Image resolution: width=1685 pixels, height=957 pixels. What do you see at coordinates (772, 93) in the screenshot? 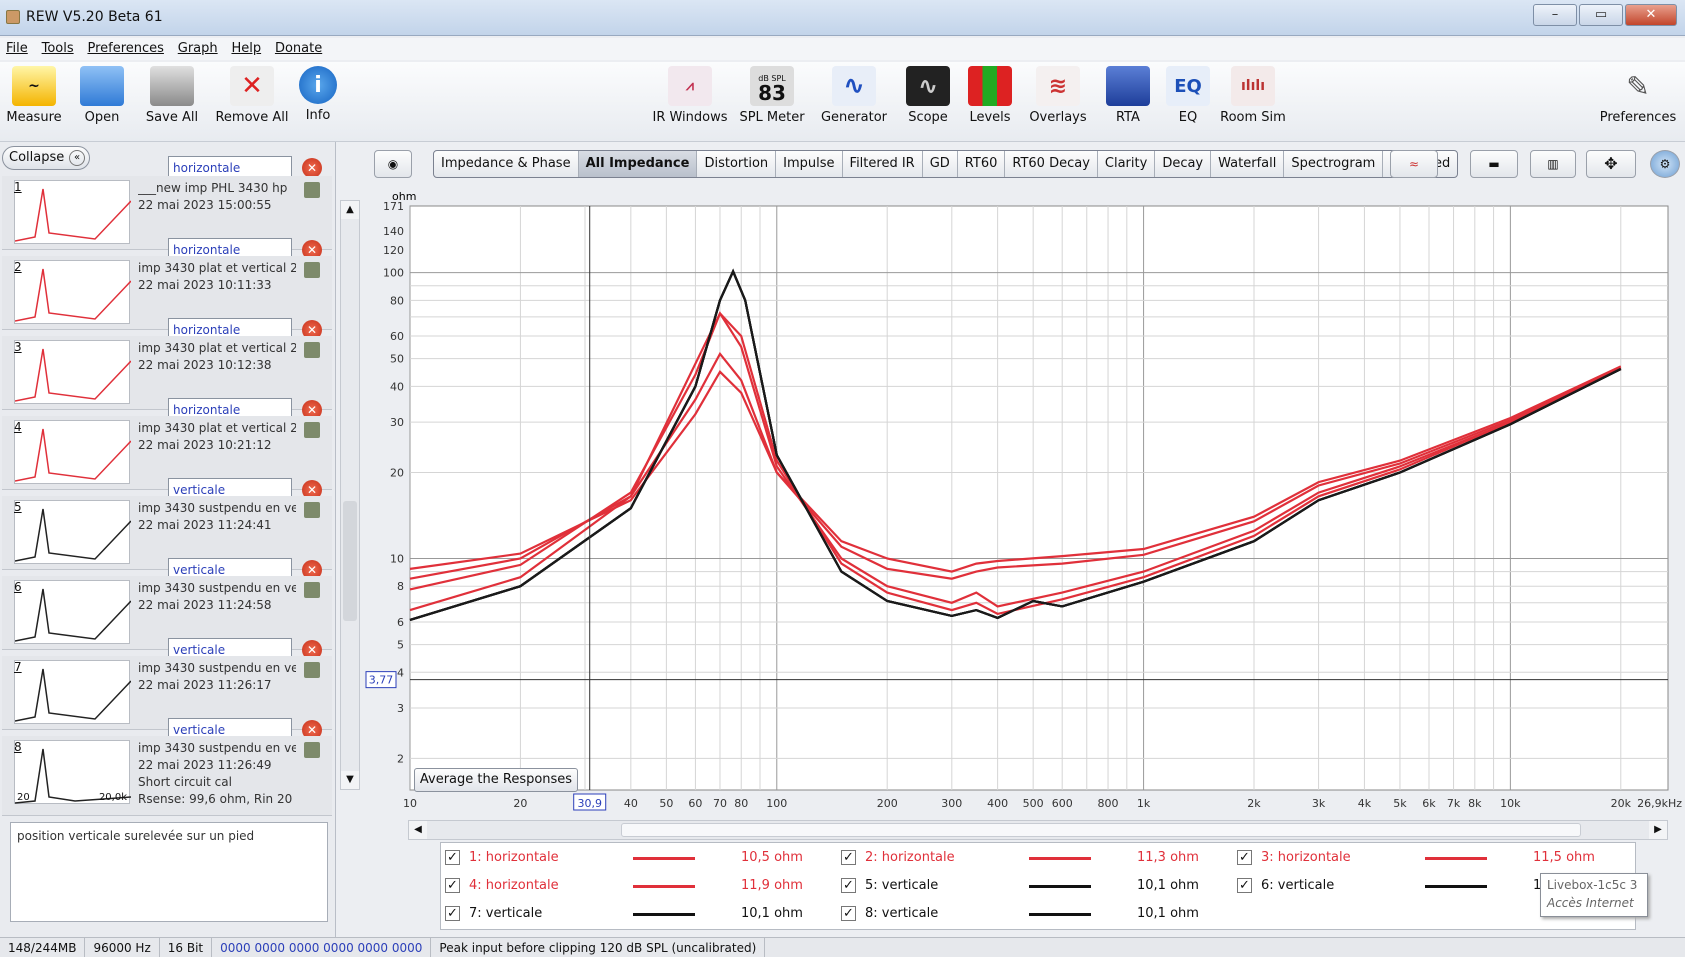
I see `spl-value: 83` at bounding box center [772, 93].